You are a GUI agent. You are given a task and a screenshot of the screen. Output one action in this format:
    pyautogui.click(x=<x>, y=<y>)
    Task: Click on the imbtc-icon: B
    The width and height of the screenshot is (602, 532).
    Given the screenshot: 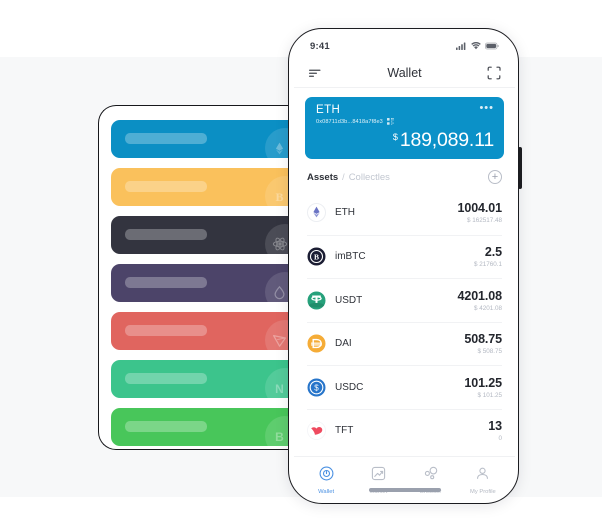 What is the action you would take?
    pyautogui.click(x=316, y=256)
    